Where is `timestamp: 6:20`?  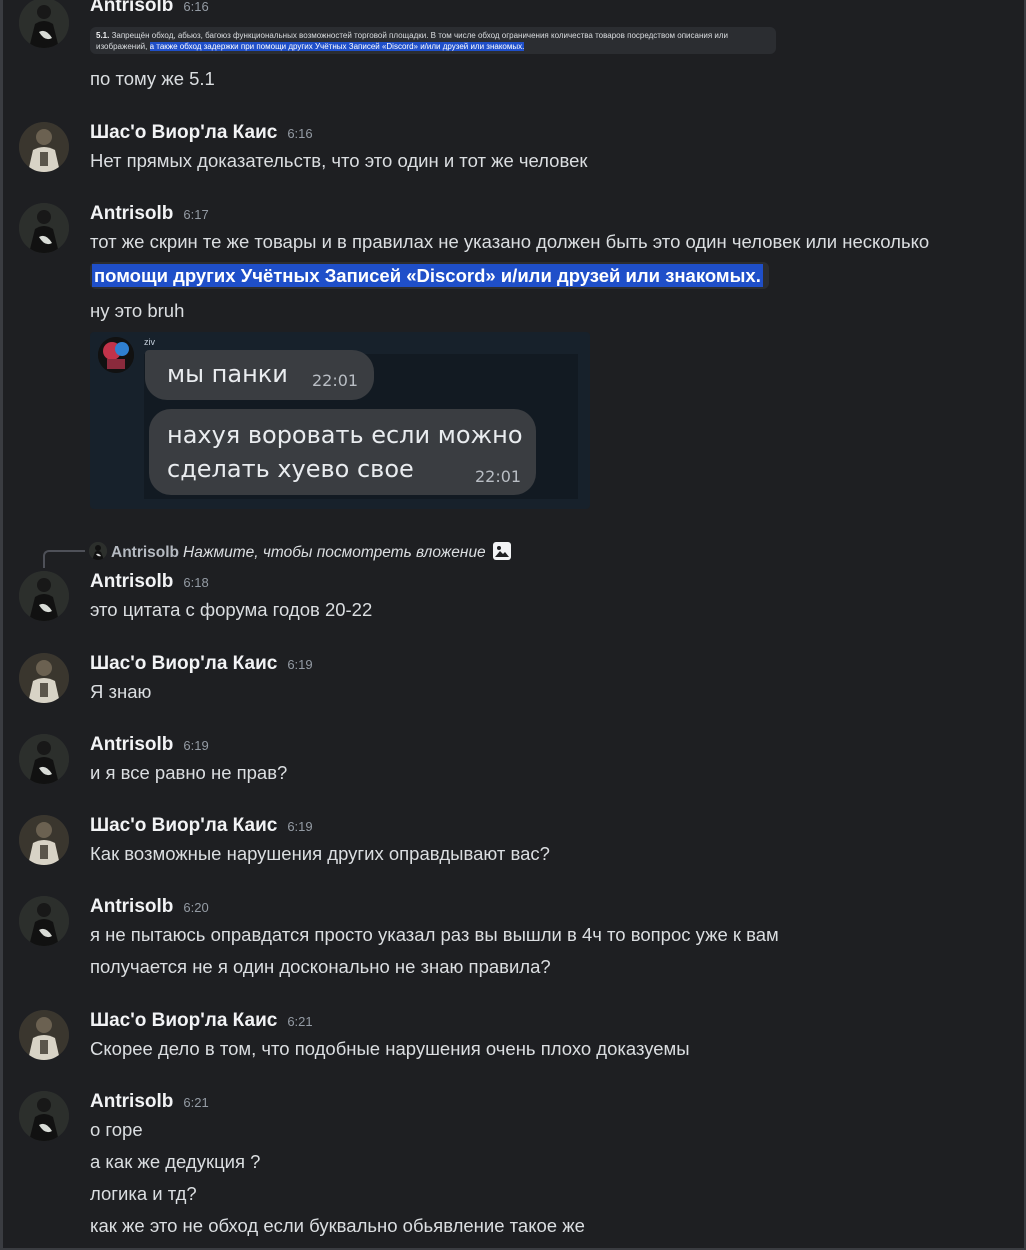 timestamp: 6:20 is located at coordinates (196, 907).